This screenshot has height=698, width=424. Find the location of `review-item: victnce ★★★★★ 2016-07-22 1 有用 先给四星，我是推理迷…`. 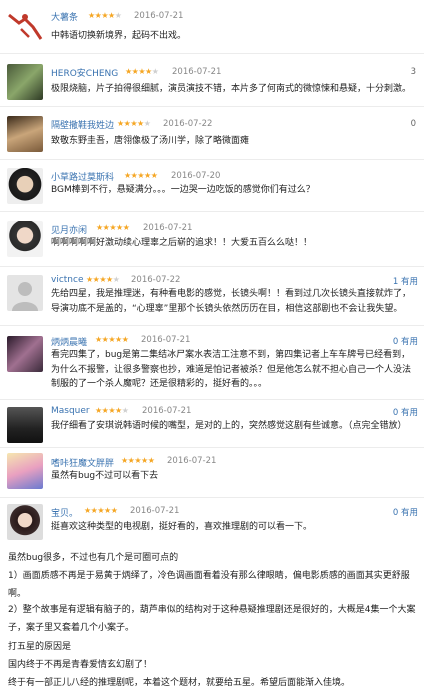

review-item: victnce ★★★★★ 2016-07-22 1 有用 先给四星，我是推理迷… is located at coordinates (212, 296).